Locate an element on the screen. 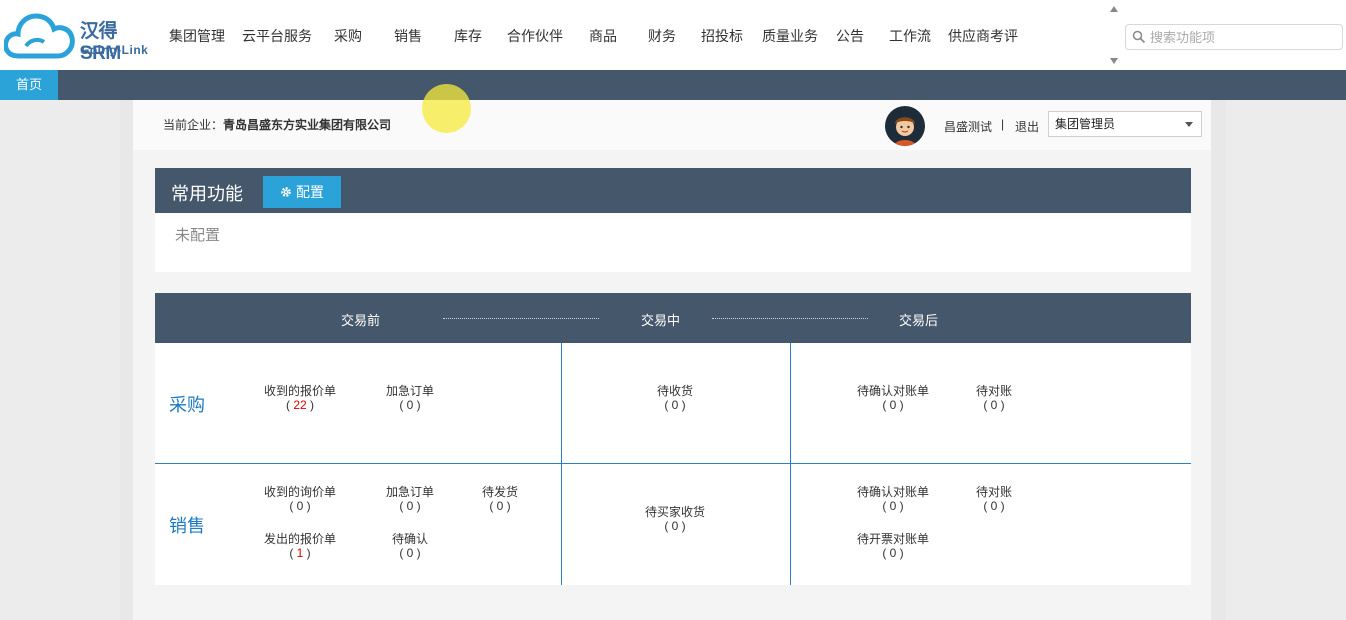 This screenshot has width=1346, height=620. common-functions-title: 常用功能 is located at coordinates (207, 194).